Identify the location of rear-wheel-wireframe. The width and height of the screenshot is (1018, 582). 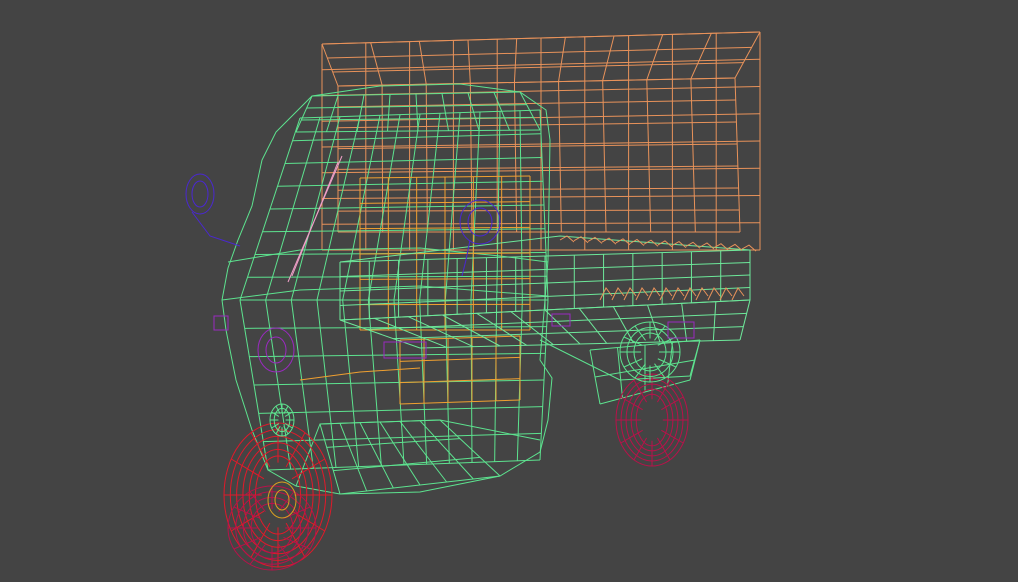
(652, 394).